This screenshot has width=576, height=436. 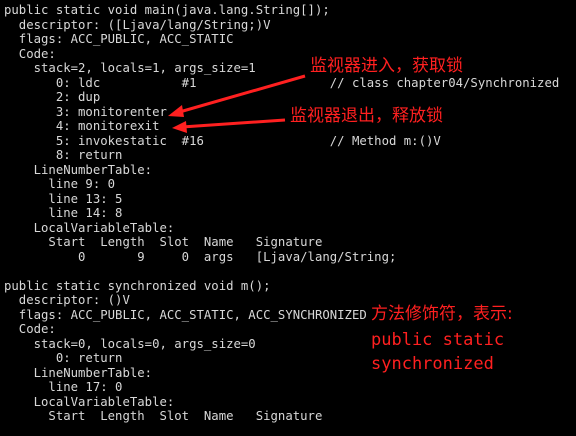 I want to click on annotation-monitor-exit: 监视器退出，释放锁, so click(x=366, y=116).